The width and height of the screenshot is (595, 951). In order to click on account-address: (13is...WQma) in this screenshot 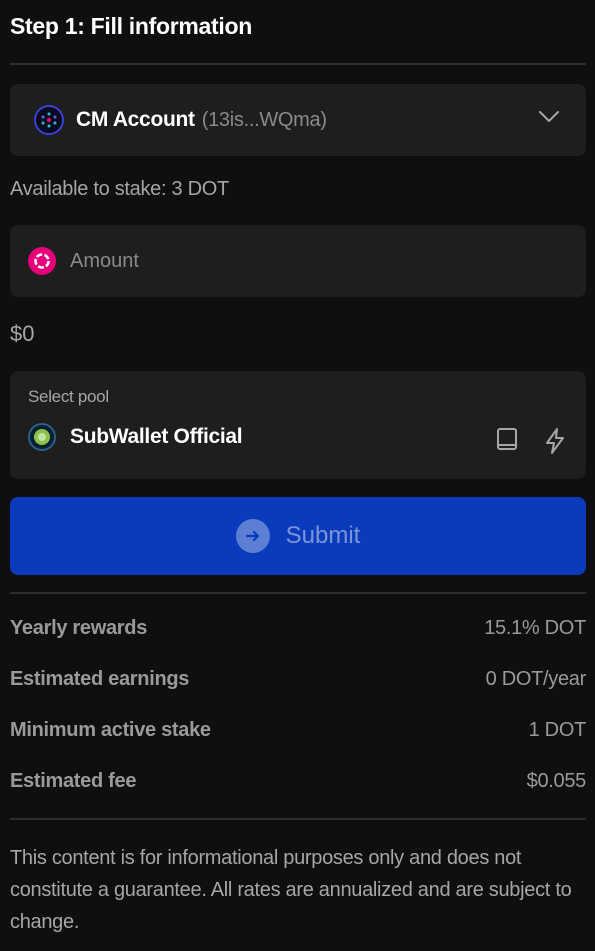, I will do `click(264, 119)`.